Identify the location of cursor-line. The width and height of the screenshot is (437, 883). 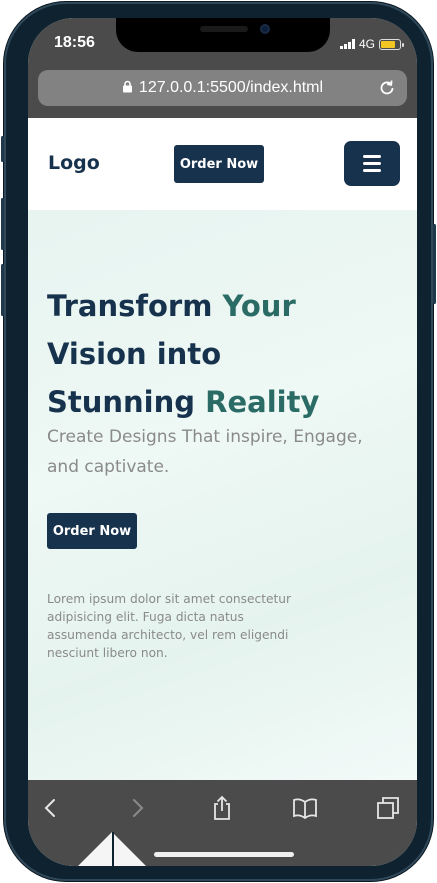
(113, 849).